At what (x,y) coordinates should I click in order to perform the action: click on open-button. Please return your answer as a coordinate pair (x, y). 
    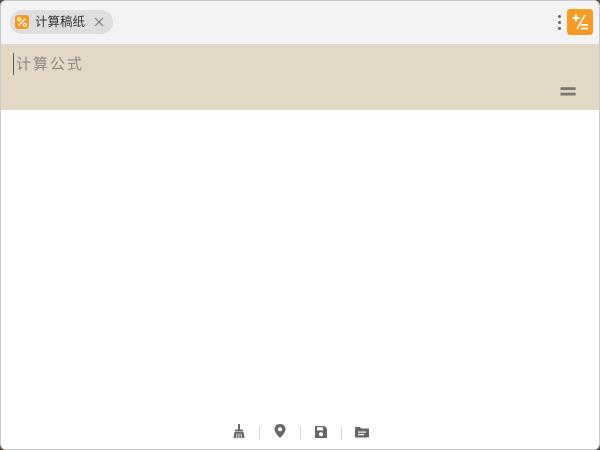
    Looking at the image, I should click on (362, 433).